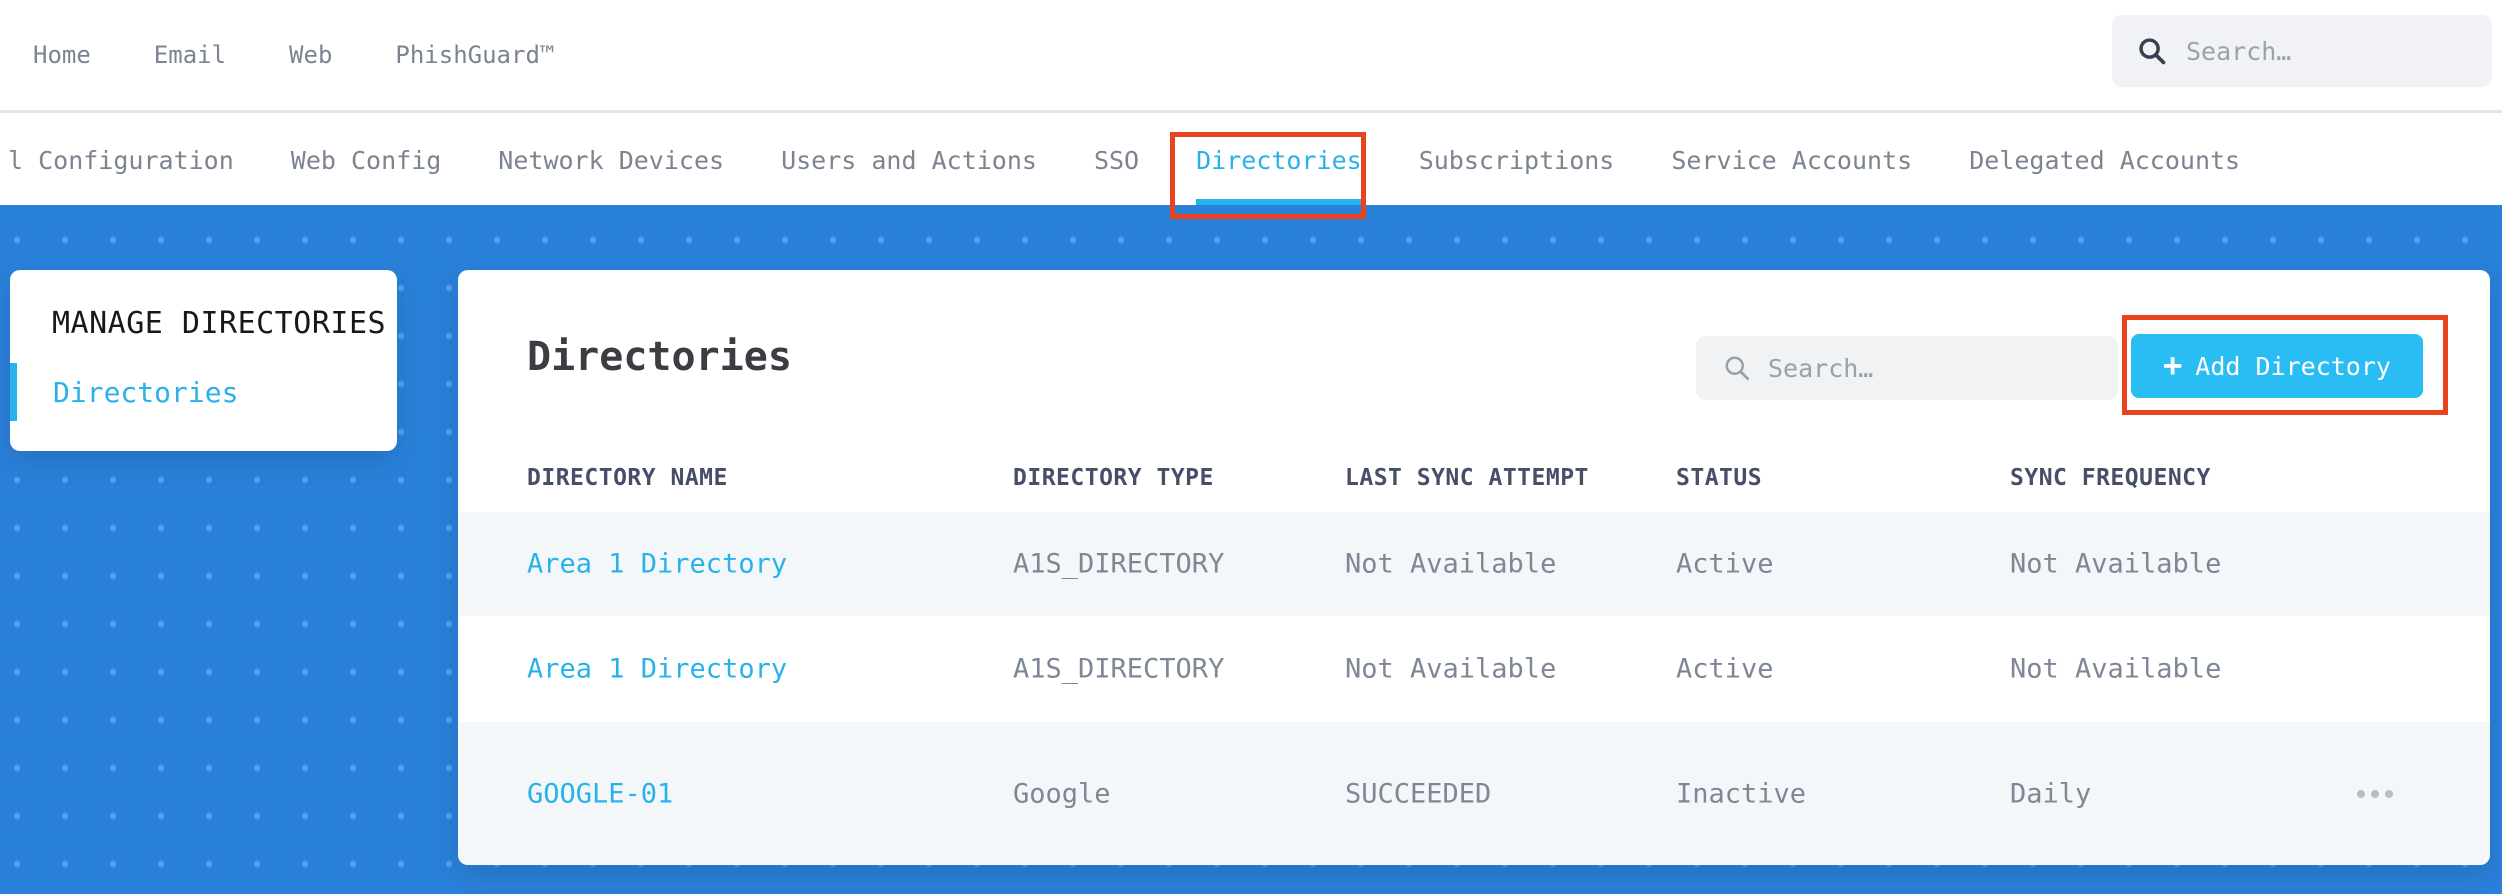 This screenshot has width=2502, height=894. Describe the element at coordinates (13, 392) in the screenshot. I see `sidebar-active-indicator` at that location.